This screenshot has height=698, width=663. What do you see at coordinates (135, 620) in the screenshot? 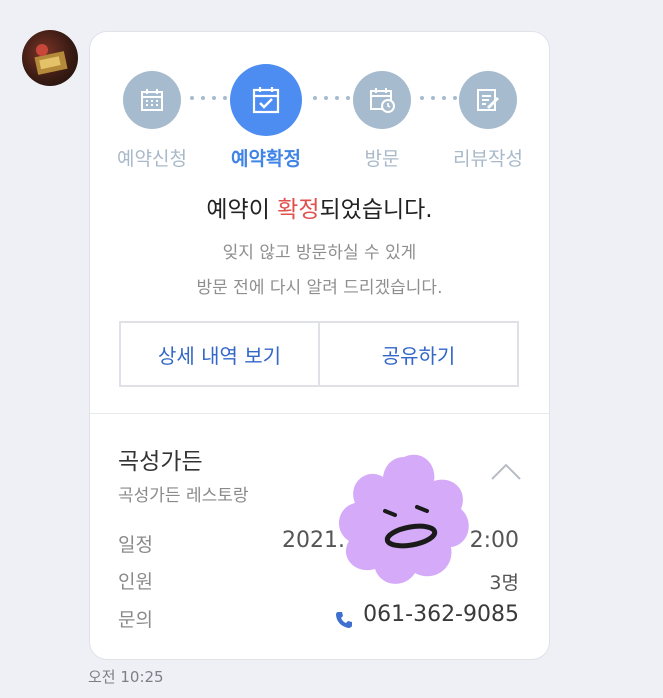
I see `contact-label: 문의` at bounding box center [135, 620].